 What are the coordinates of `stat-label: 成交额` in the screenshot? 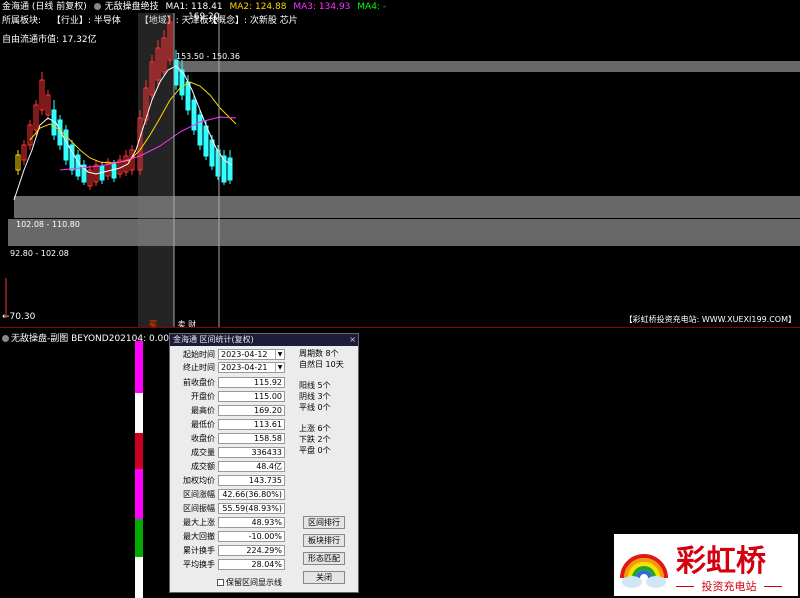 It's located at (203, 466).